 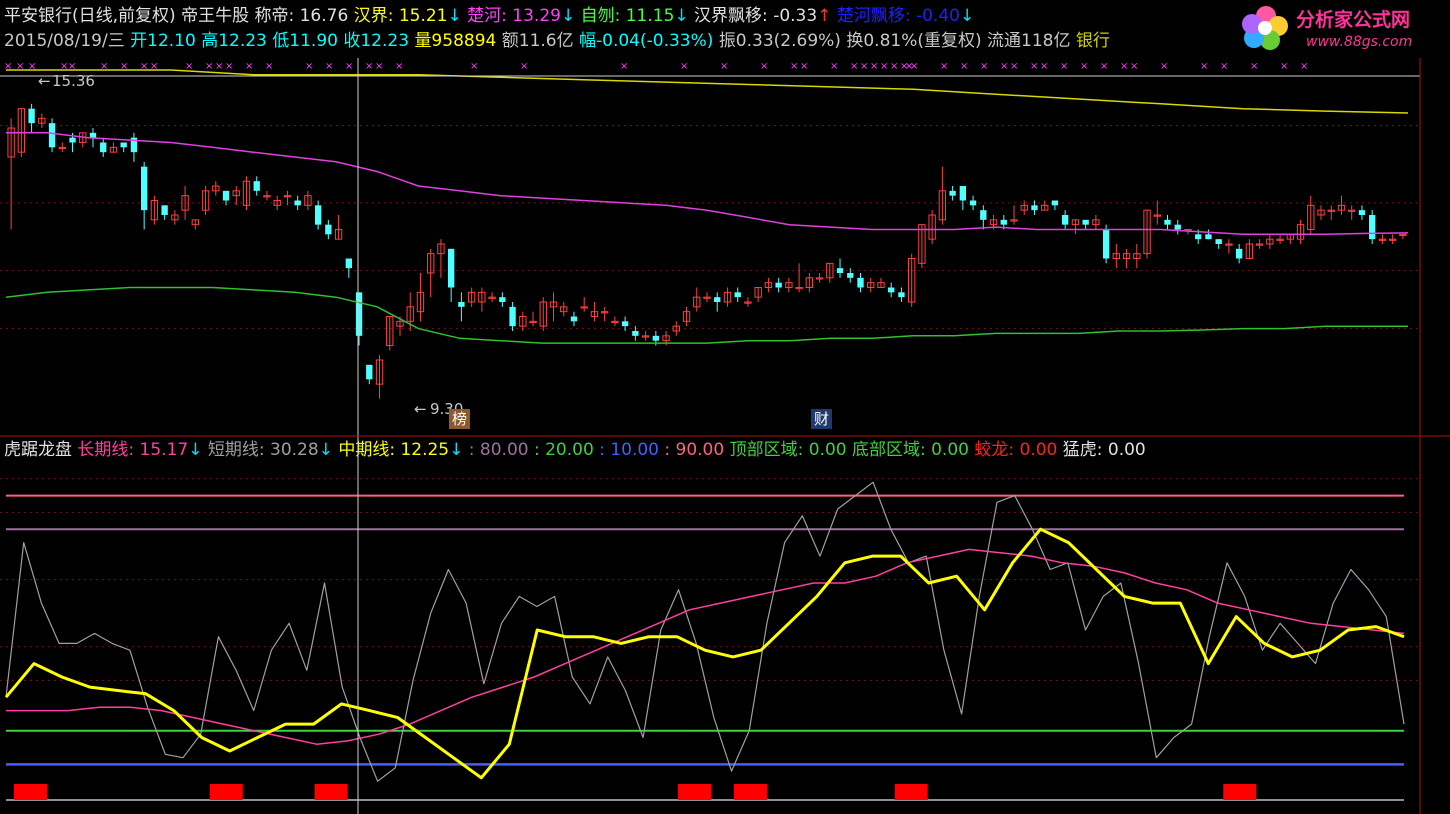 I want to click on tag-cai: 财, so click(x=822, y=419).